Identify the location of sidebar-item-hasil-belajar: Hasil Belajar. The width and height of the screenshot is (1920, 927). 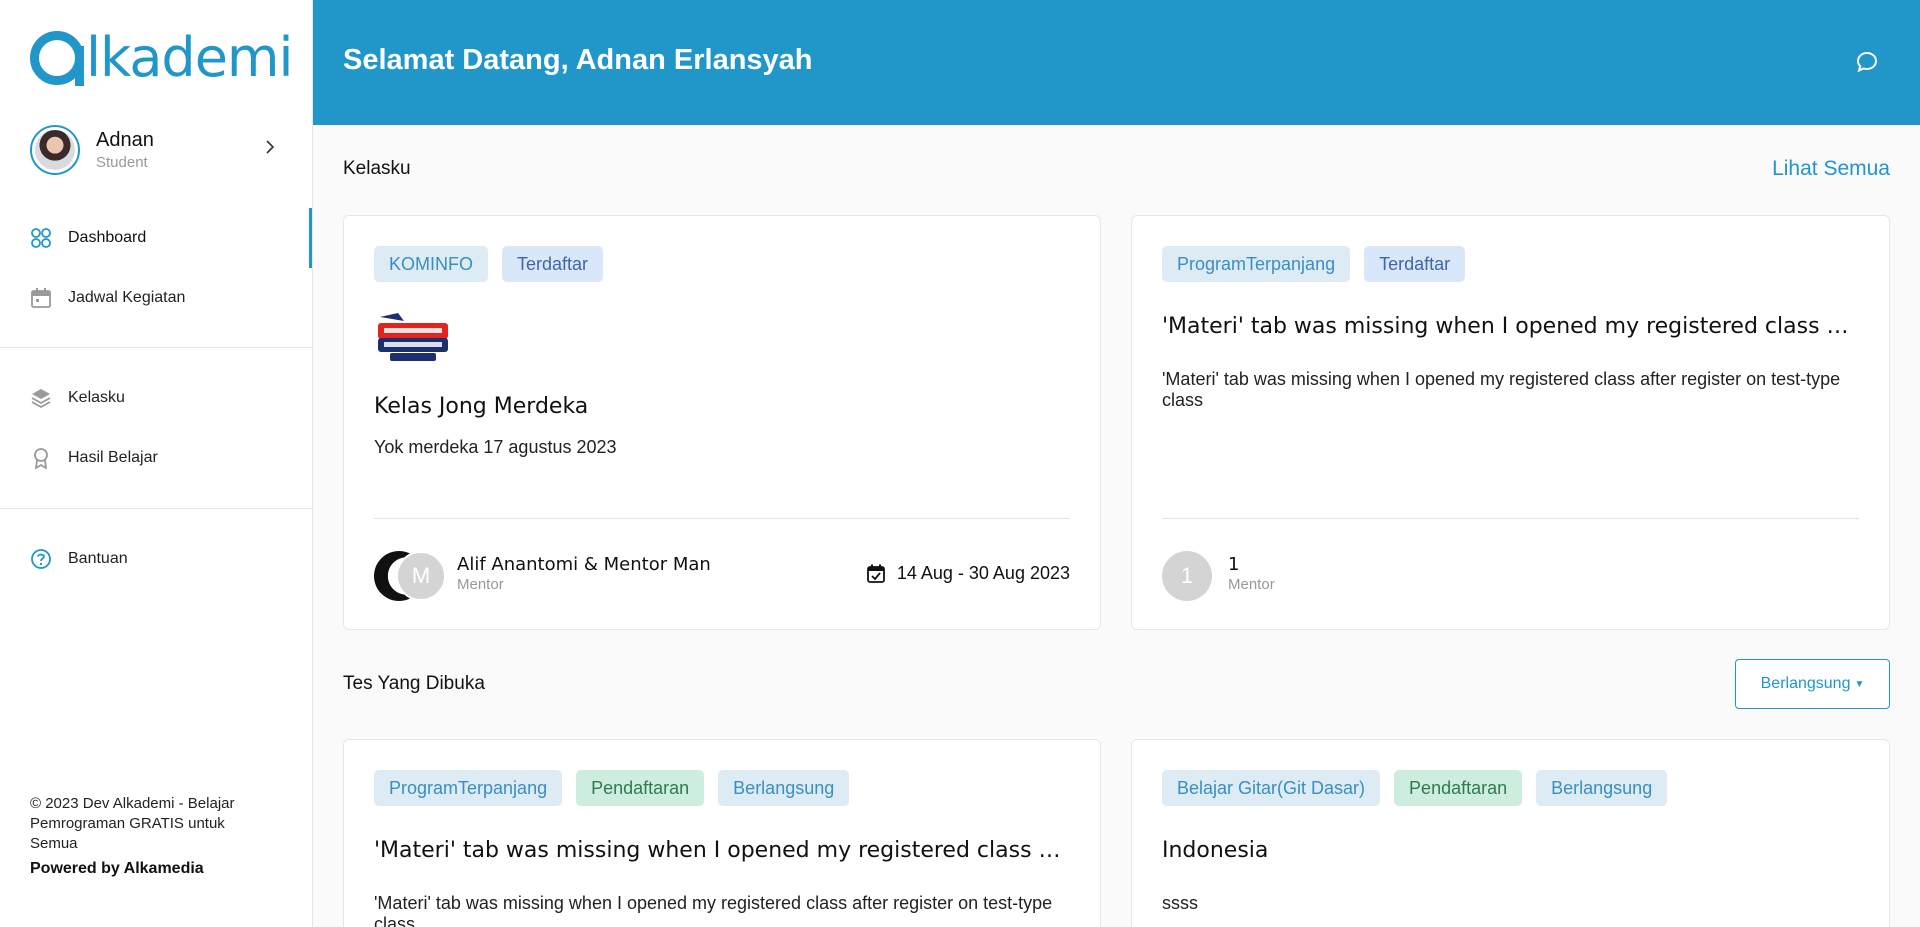
(155, 458).